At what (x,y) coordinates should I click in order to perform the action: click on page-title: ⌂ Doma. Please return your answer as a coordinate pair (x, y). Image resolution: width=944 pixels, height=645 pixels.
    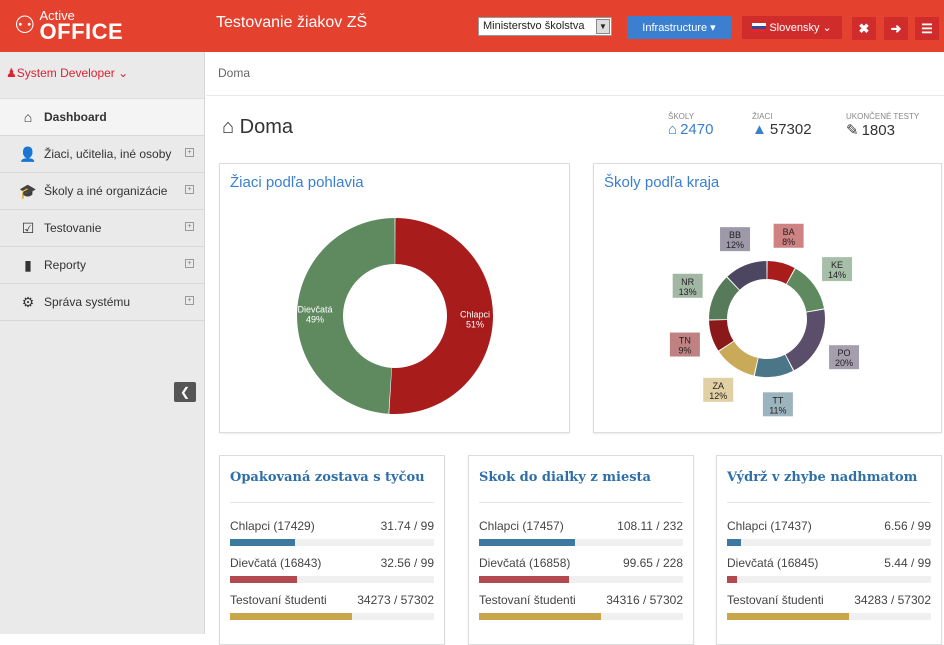
    Looking at the image, I should click on (257, 127).